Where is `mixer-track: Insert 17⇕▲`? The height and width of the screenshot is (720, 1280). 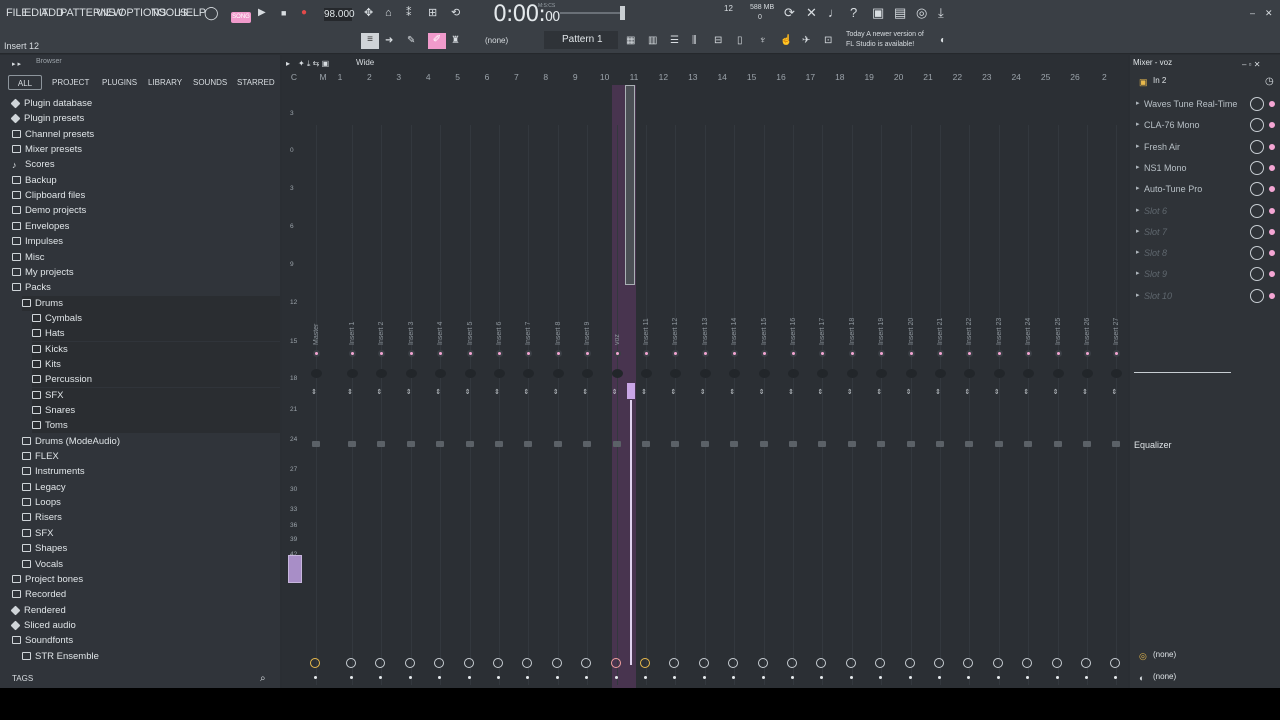 mixer-track: Insert 17⇕▲ is located at coordinates (823, 405).